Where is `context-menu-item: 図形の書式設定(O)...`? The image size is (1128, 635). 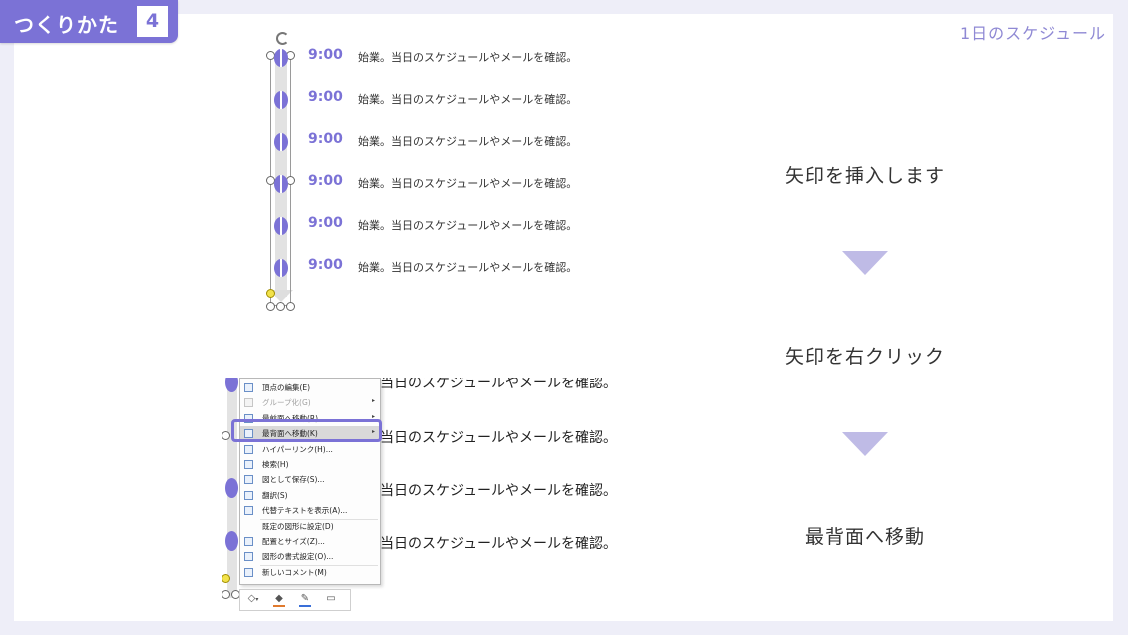
context-menu-item: 図形の書式設定(O)... is located at coordinates (310, 556).